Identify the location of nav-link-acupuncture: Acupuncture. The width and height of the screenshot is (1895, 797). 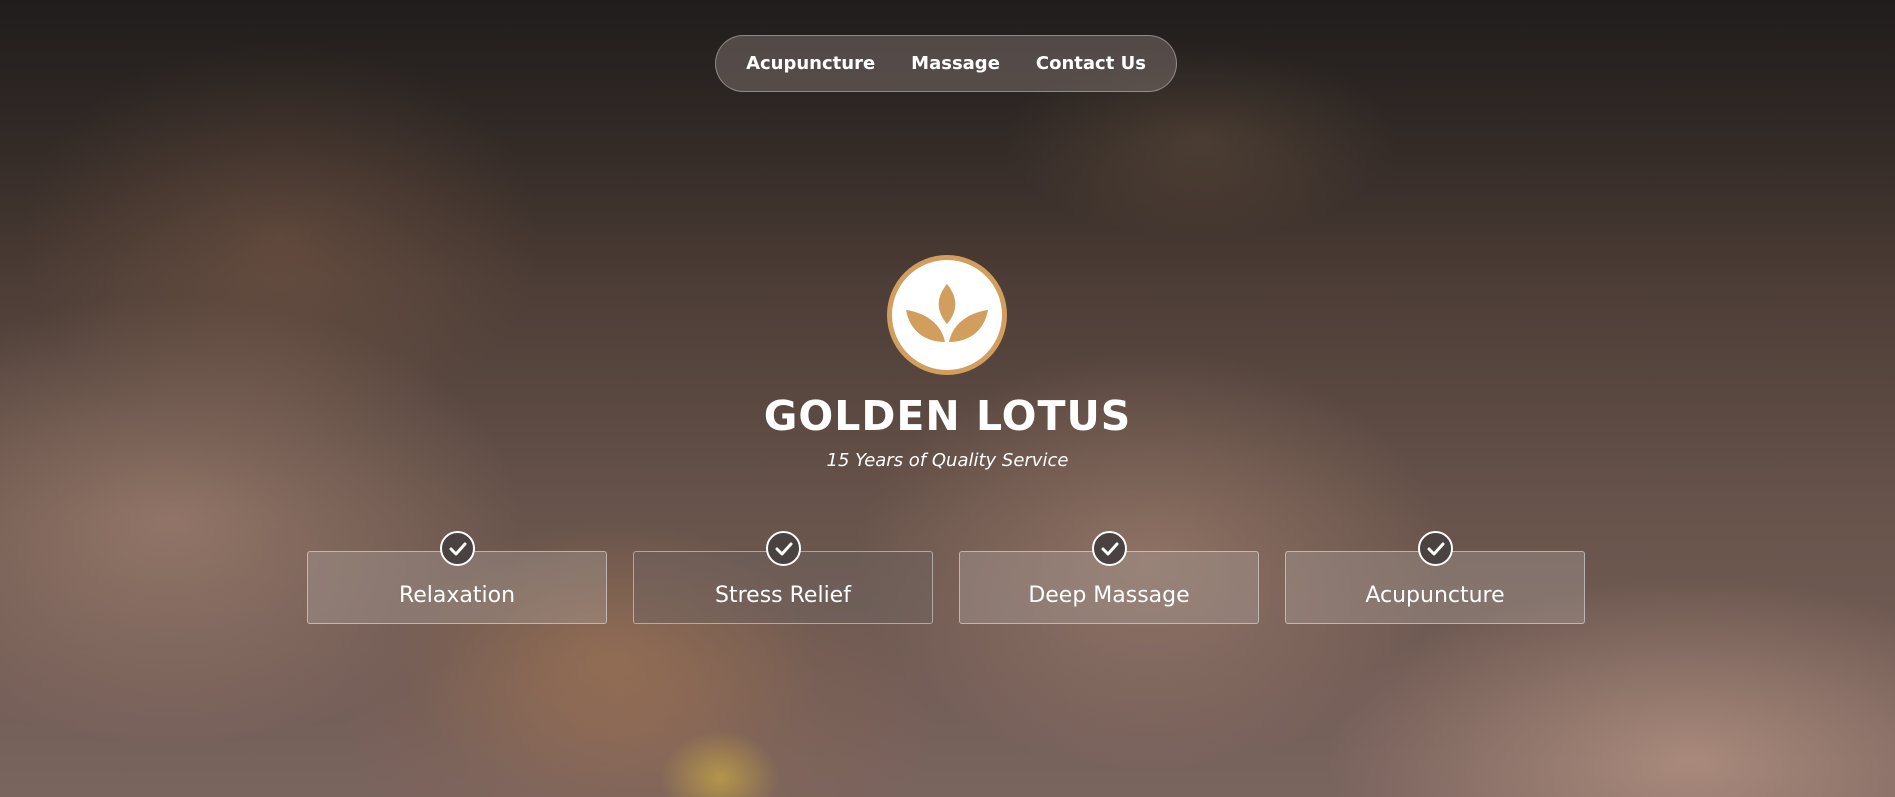
(810, 63).